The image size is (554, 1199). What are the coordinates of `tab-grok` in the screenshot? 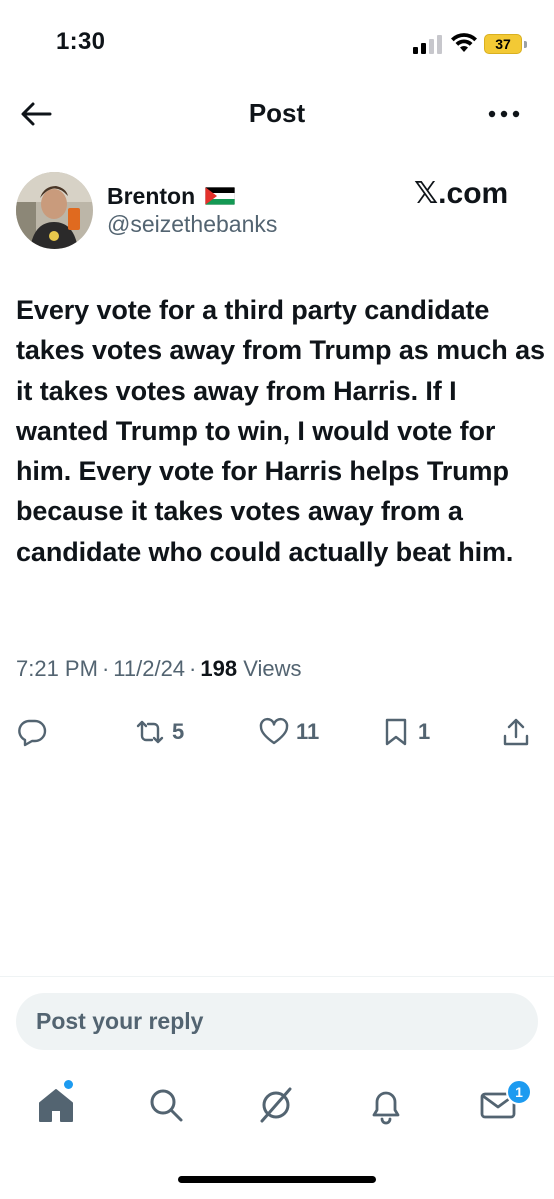 It's located at (276, 1105).